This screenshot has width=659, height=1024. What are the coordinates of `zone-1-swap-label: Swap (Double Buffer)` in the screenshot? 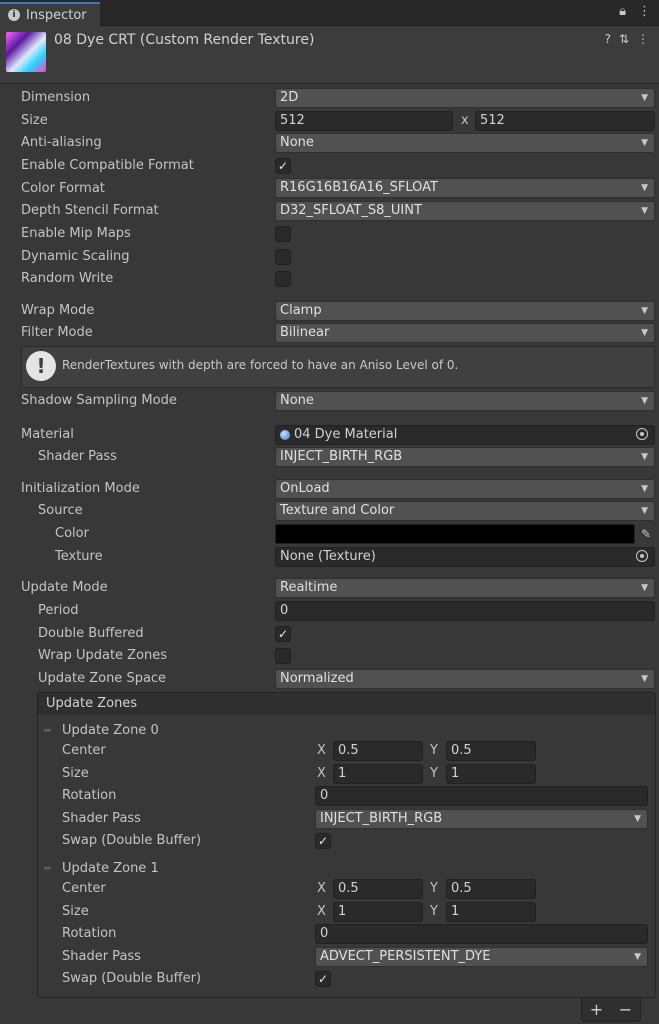 It's located at (132, 978).